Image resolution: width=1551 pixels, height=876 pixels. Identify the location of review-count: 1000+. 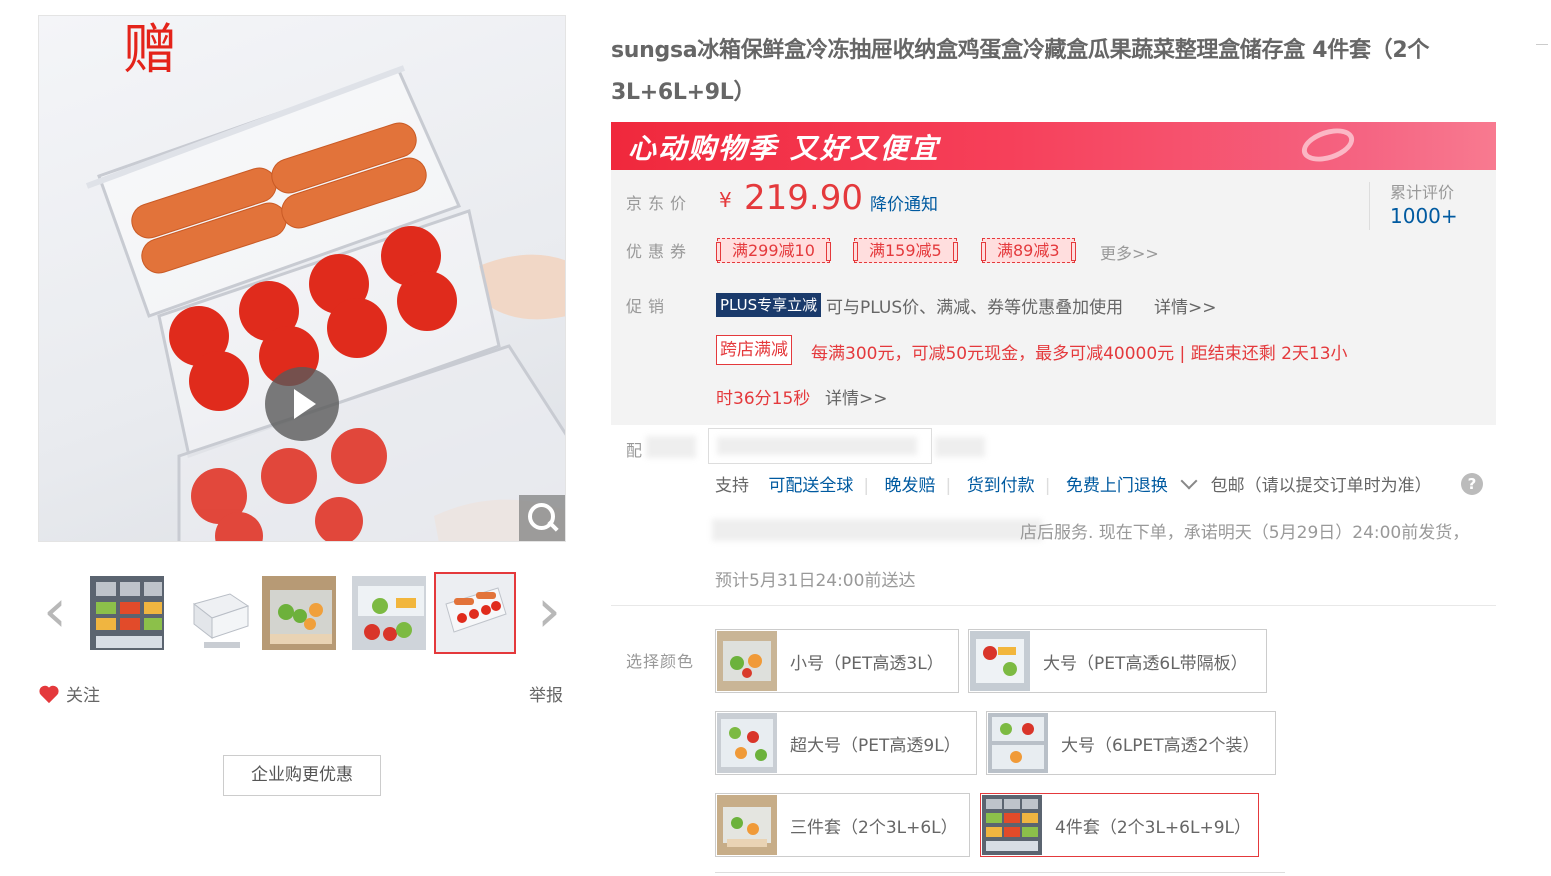
(1424, 216).